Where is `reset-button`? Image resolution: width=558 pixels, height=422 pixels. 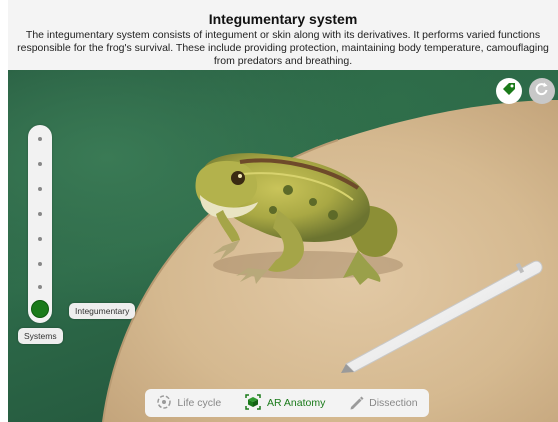
reset-button is located at coordinates (542, 91).